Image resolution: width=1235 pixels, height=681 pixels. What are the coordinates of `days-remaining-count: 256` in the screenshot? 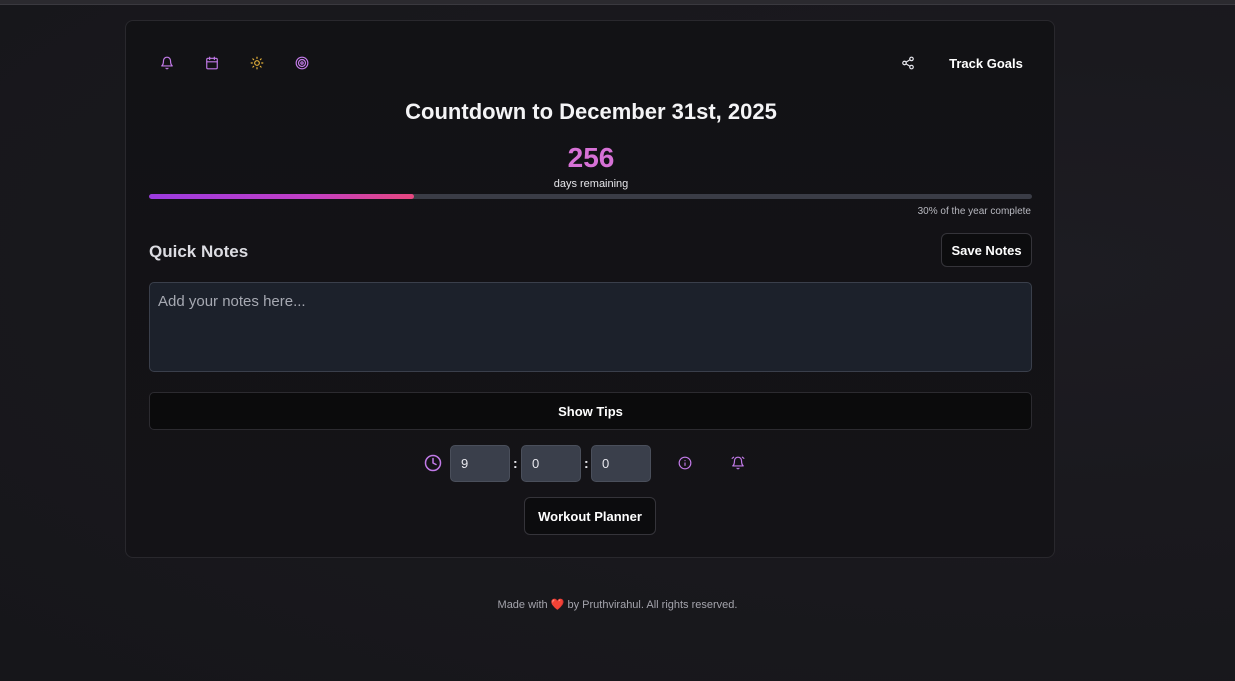 It's located at (591, 157).